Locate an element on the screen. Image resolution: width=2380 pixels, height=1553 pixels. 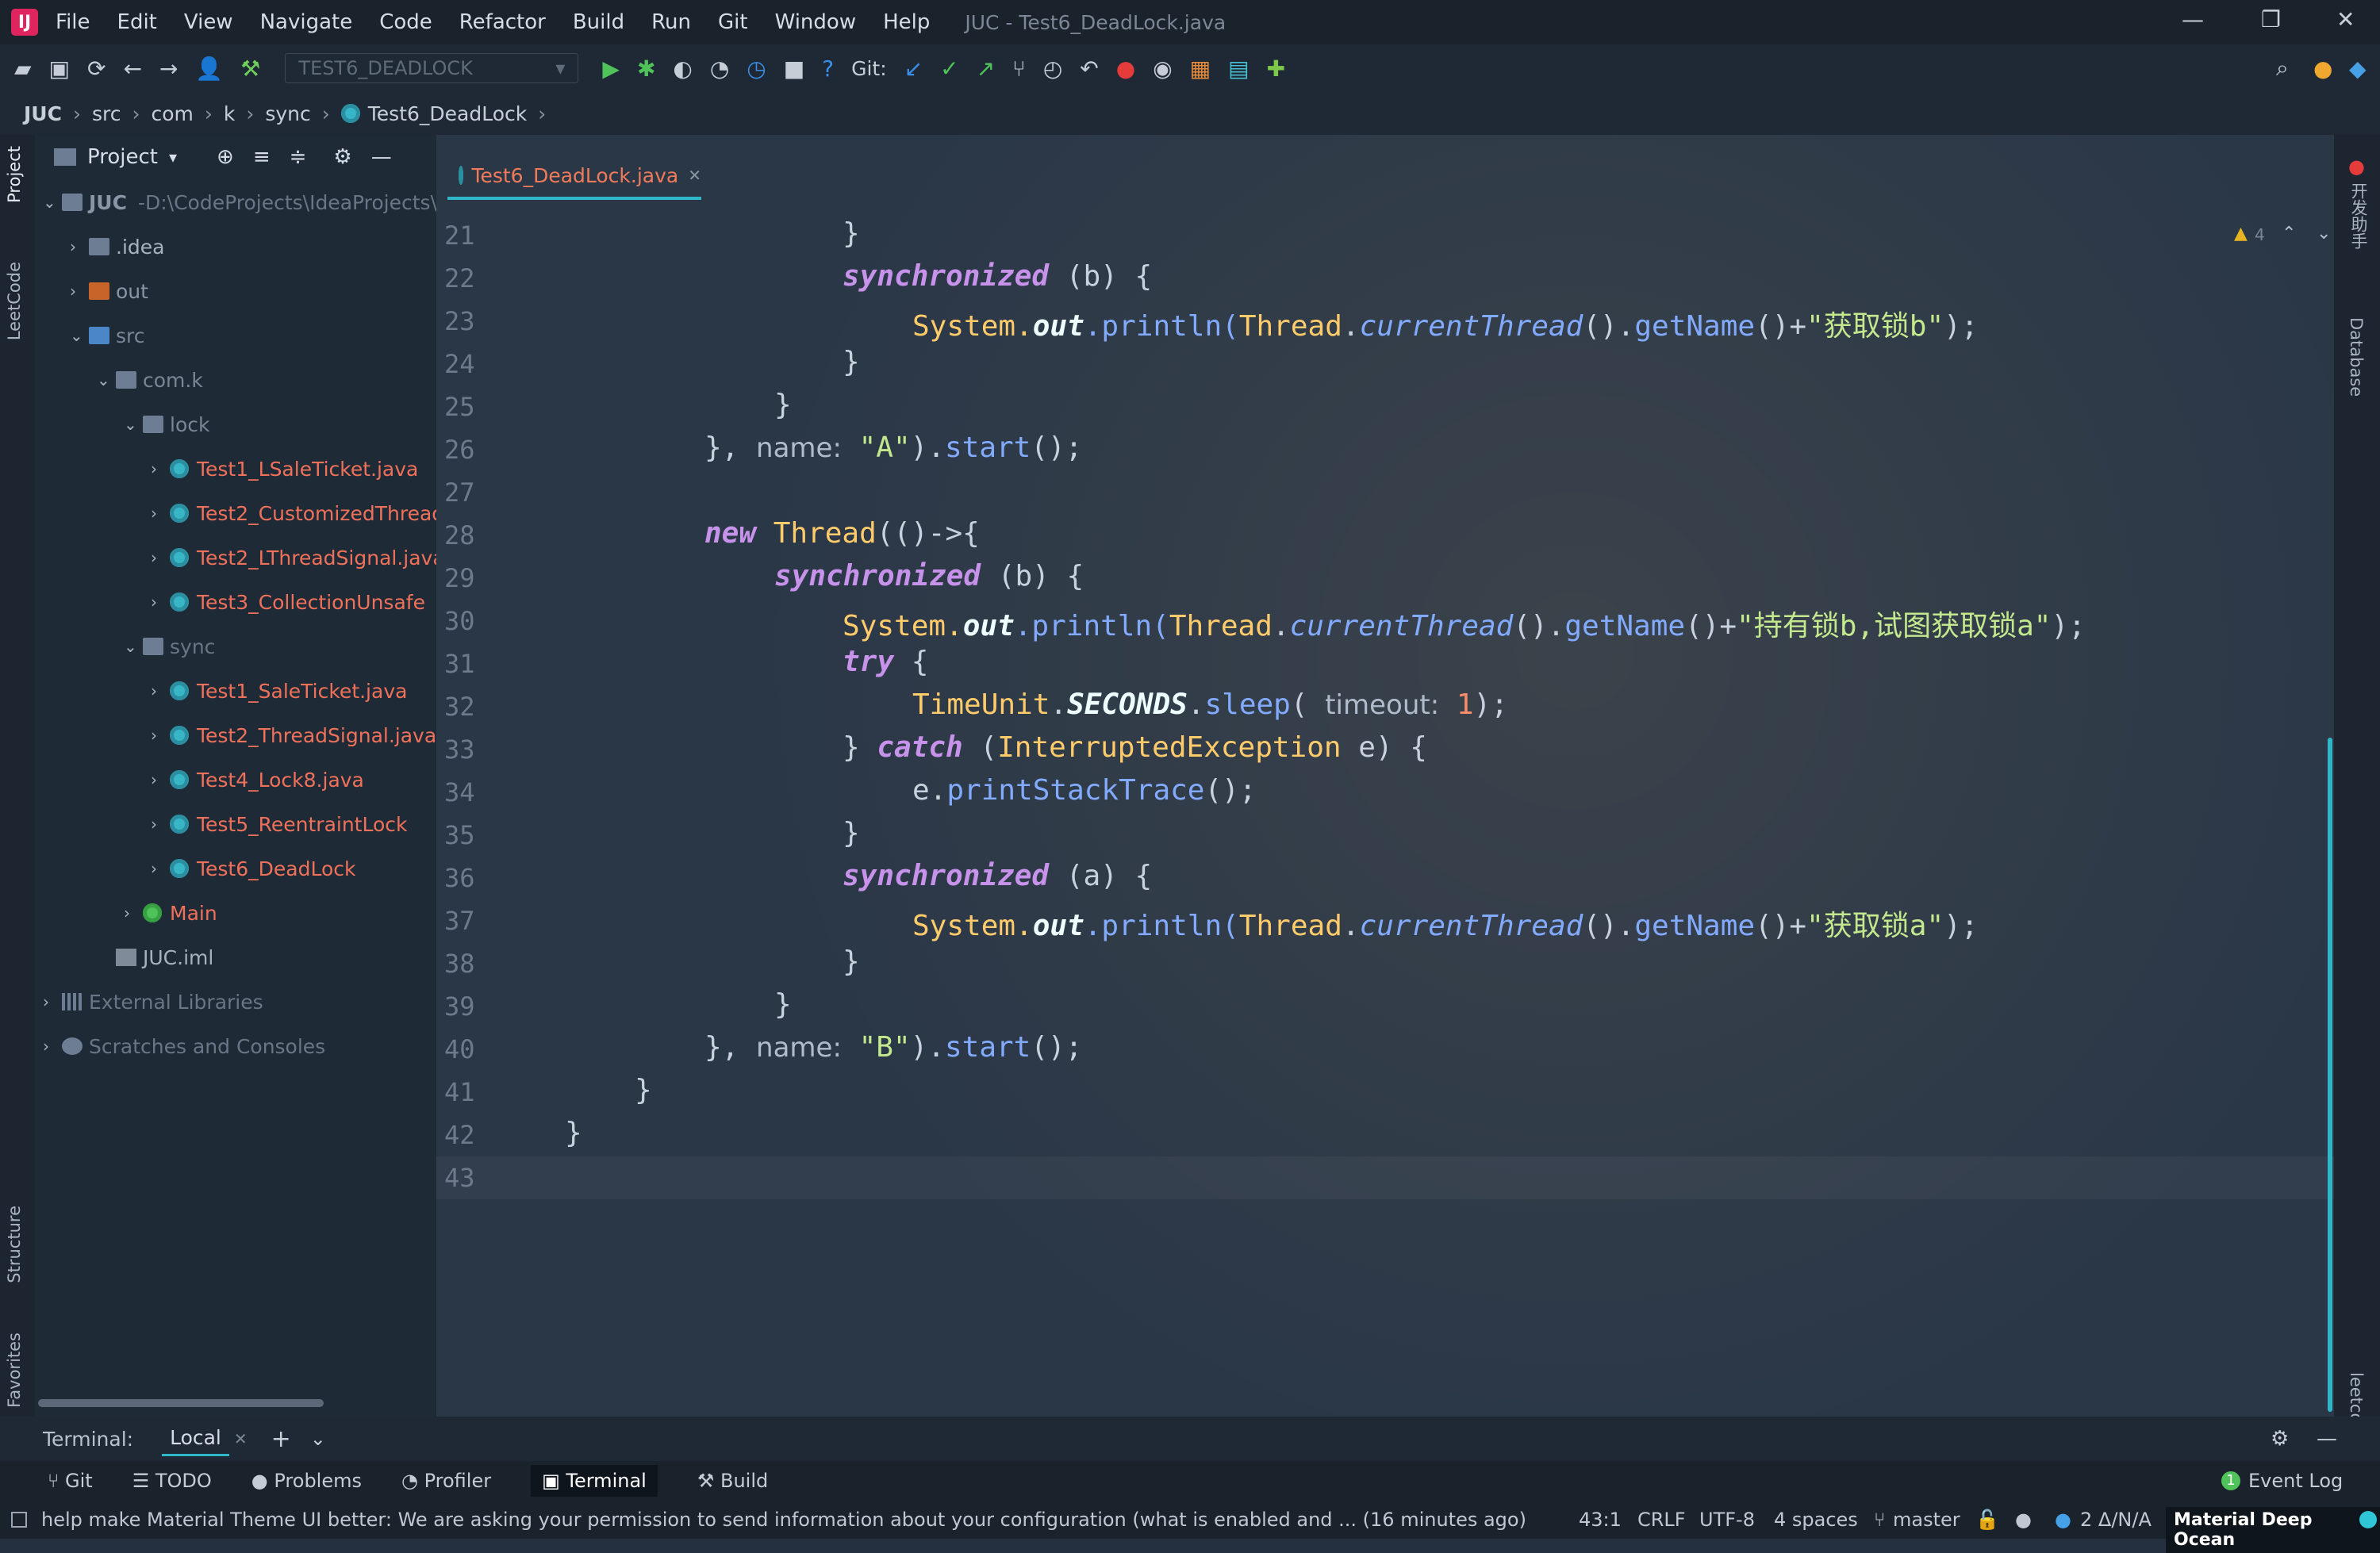
next-highlight-icon: ⌄ is located at coordinates (2324, 234).